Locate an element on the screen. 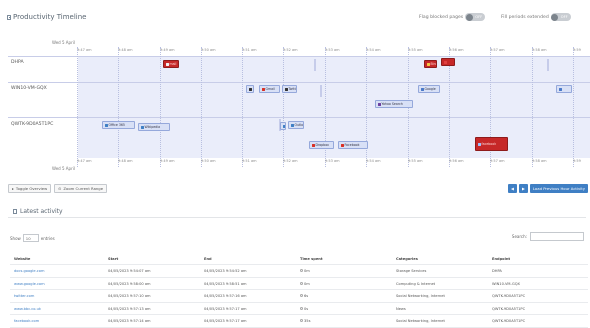 The image size is (590, 328). timeline-item-label: Google is located at coordinates (430, 89).